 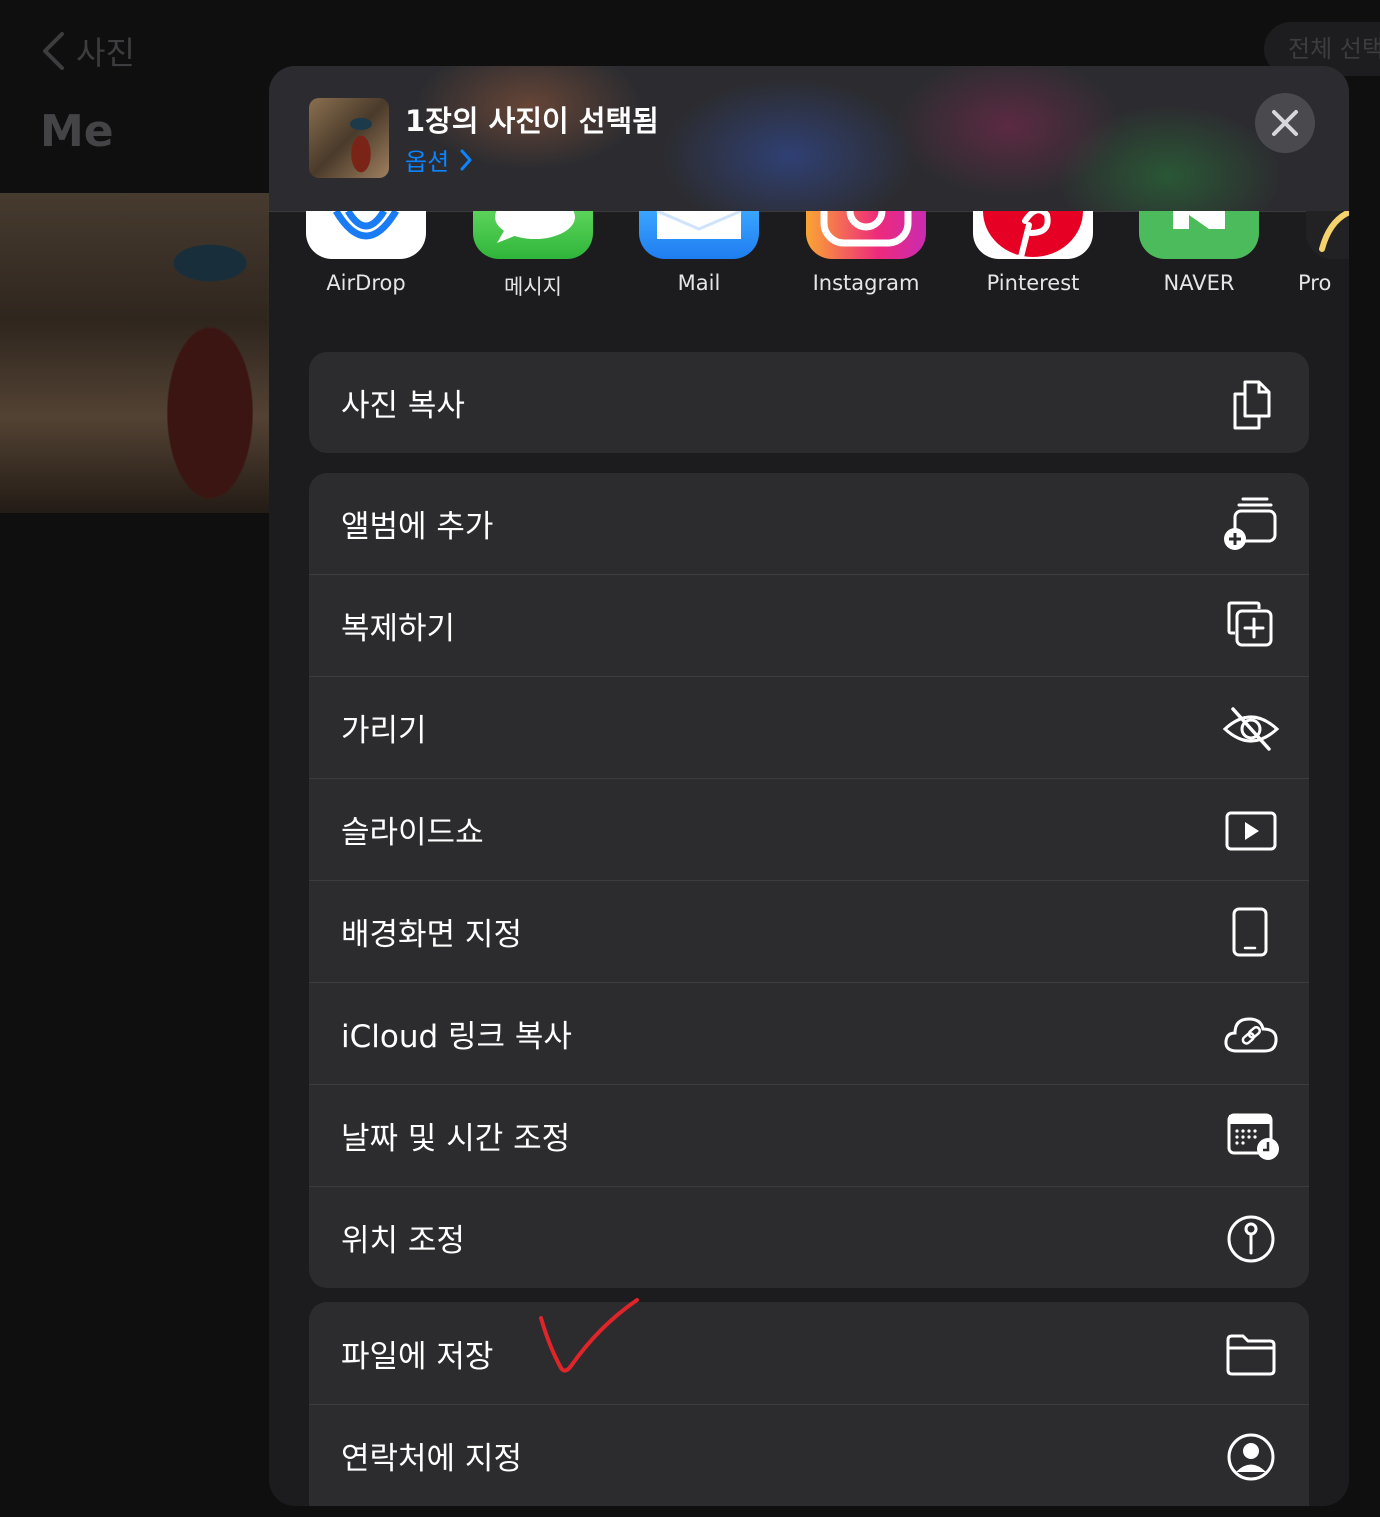 What do you see at coordinates (533, 287) in the screenshot?
I see `app-label: 메시지` at bounding box center [533, 287].